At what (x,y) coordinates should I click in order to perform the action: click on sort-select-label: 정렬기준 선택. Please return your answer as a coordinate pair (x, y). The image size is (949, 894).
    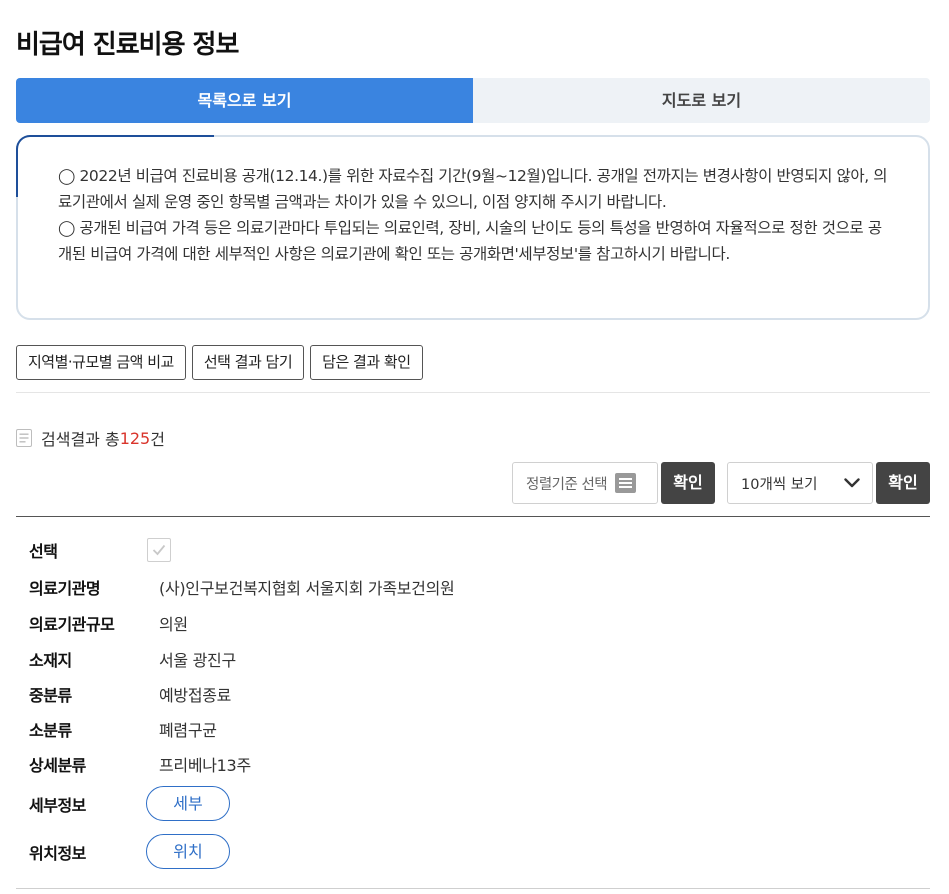
    Looking at the image, I should click on (567, 484).